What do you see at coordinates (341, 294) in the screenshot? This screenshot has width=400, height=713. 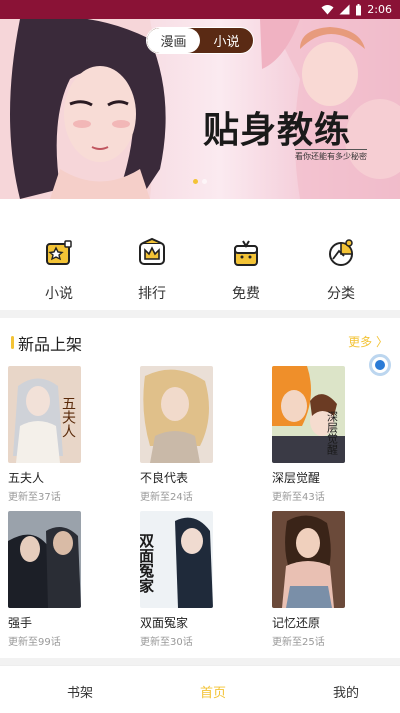 I see `quick-nav-label: 分类` at bounding box center [341, 294].